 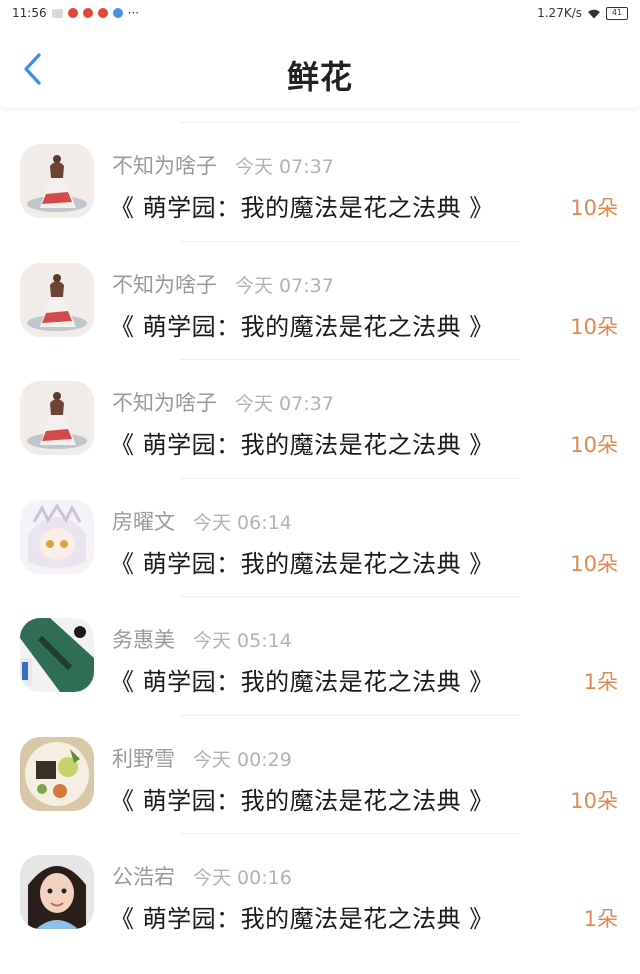 What do you see at coordinates (143, 876) in the screenshot?
I see `user-name: 公浩宕` at bounding box center [143, 876].